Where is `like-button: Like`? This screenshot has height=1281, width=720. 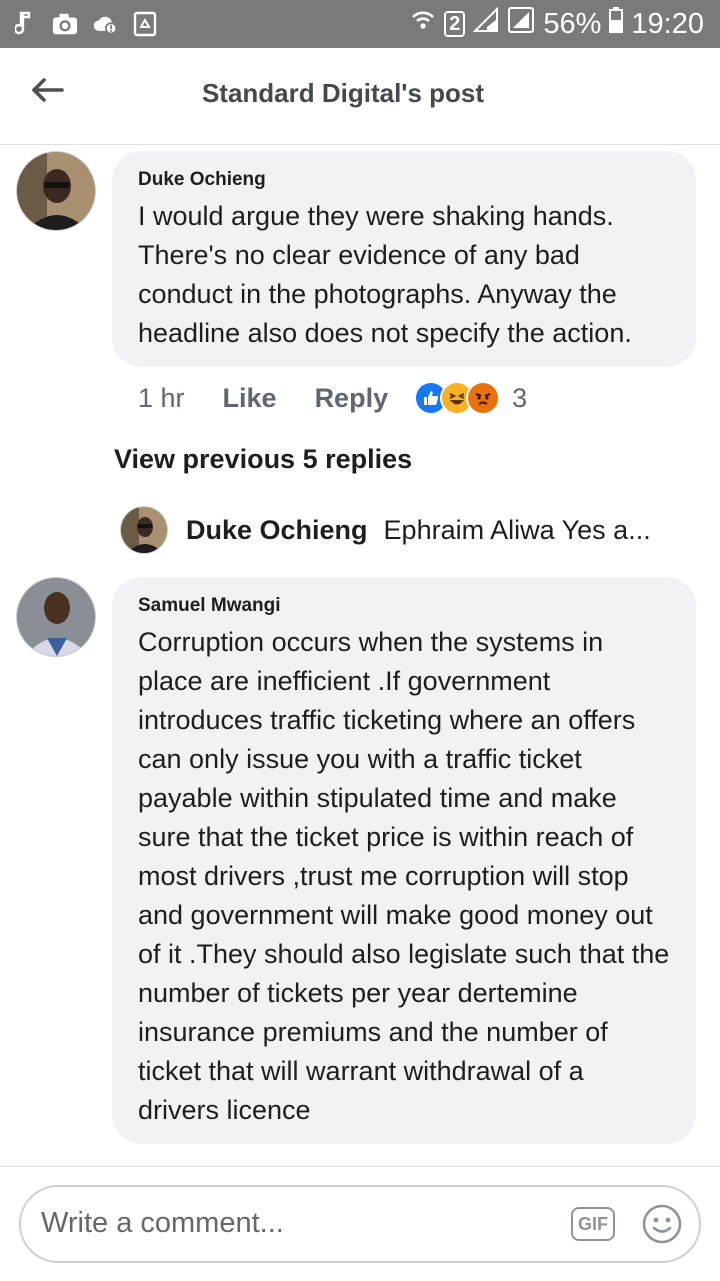 like-button: Like is located at coordinates (250, 398).